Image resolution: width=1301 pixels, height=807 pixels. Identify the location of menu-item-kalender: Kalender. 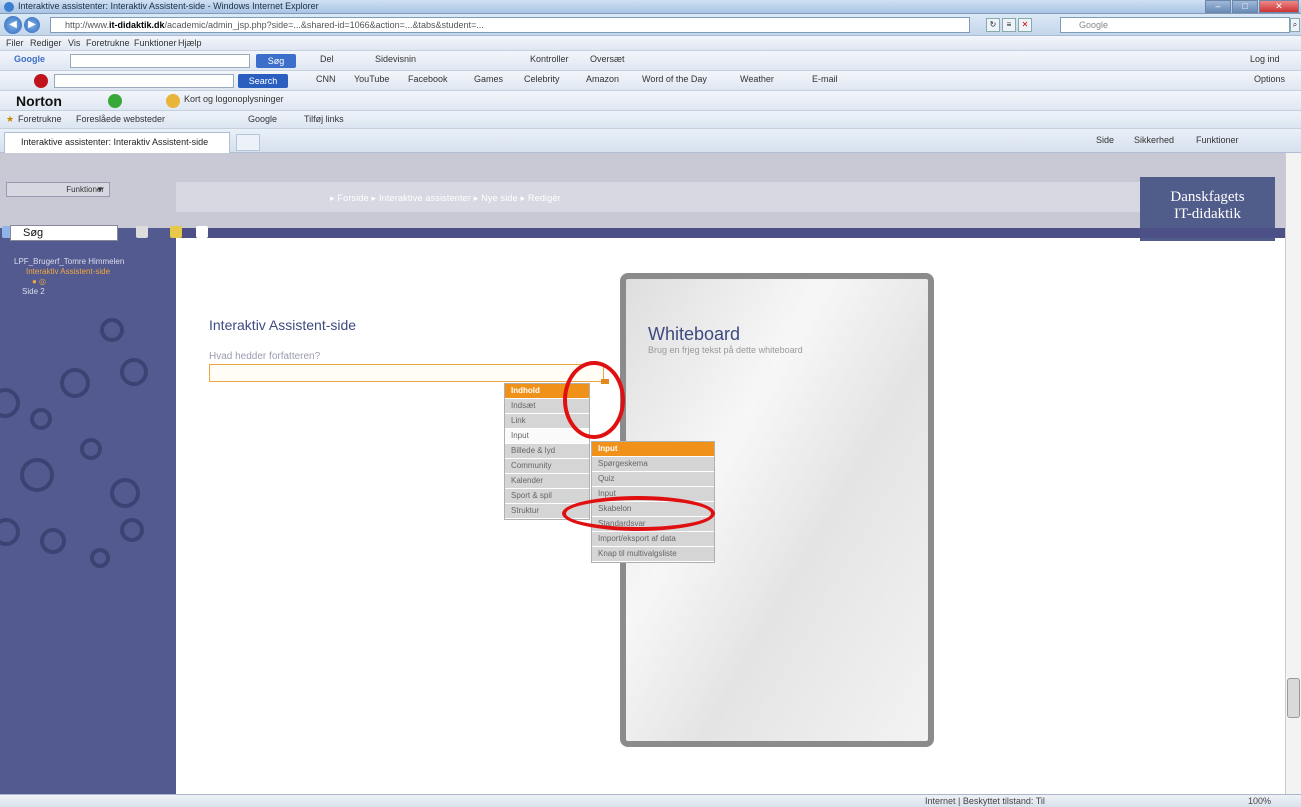
(547, 481).